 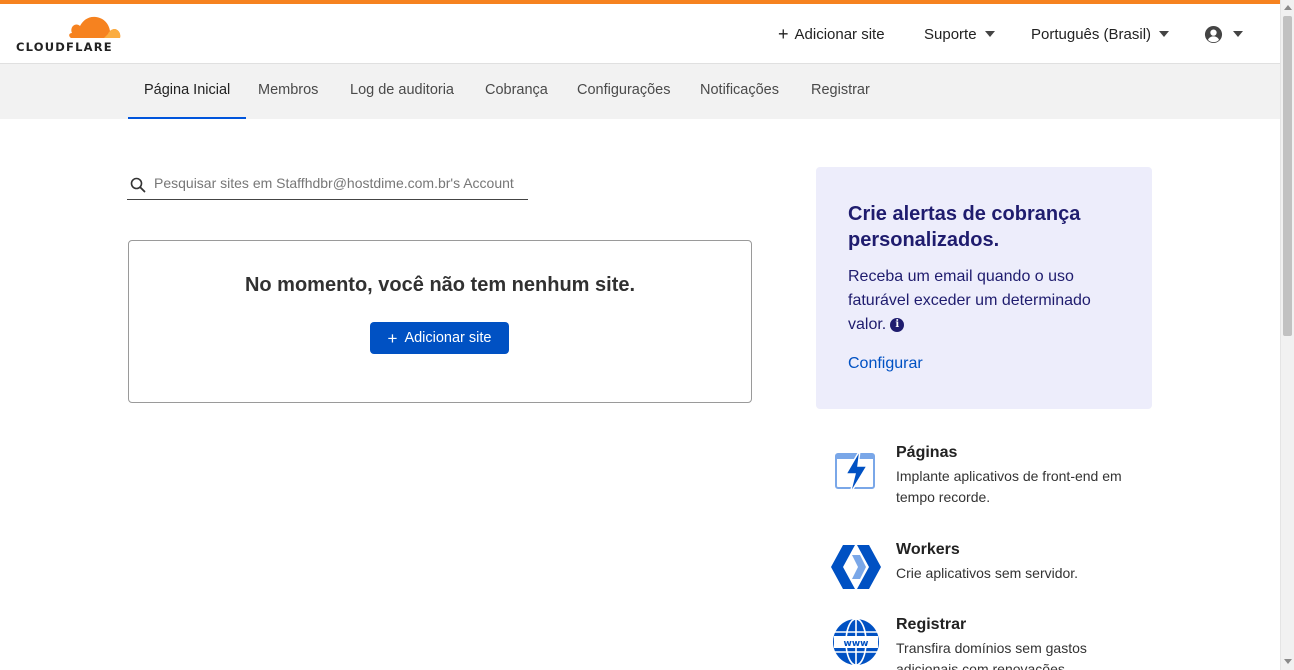 What do you see at coordinates (288, 91) in the screenshot?
I see `tab-membros: Membros` at bounding box center [288, 91].